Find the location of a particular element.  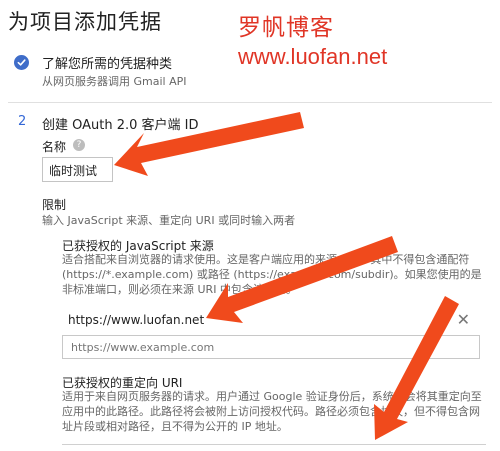

arrow-to-redirect is located at coordinates (416, 368).